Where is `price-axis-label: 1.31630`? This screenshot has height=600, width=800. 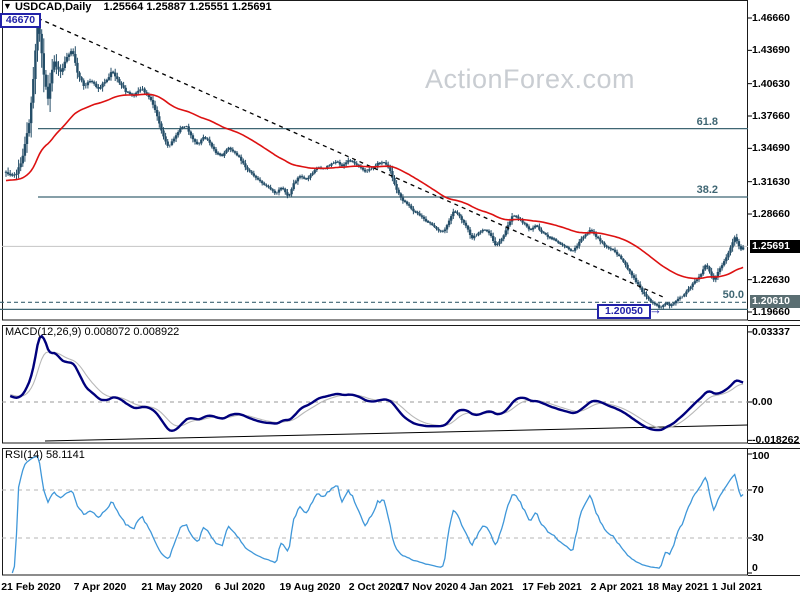
price-axis-label: 1.31630 is located at coordinates (771, 182).